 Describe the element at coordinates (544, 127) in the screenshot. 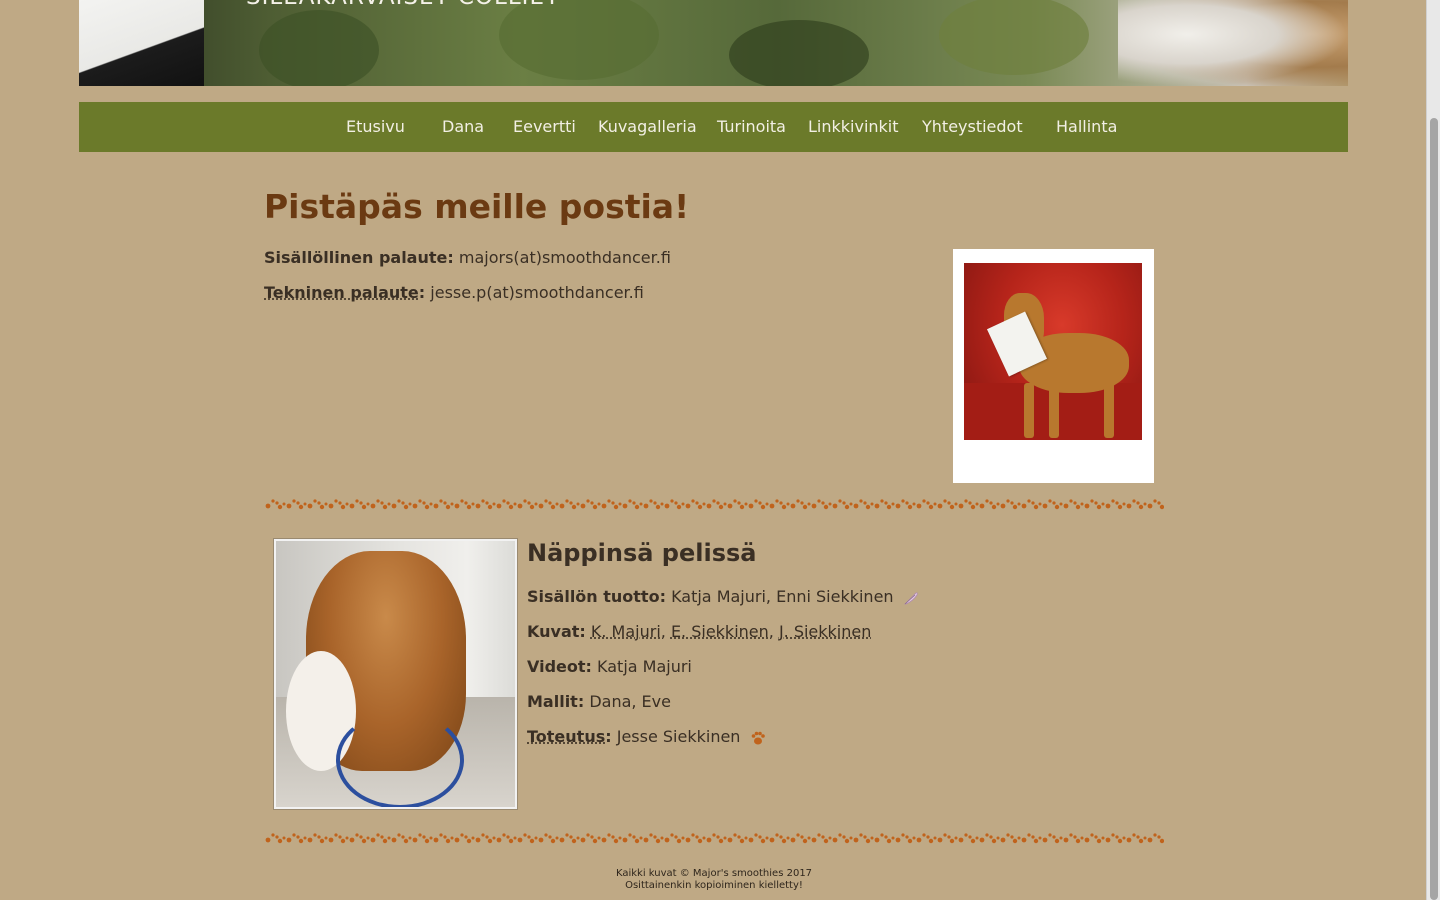

I see `nav-item-eevertti: Eevertti` at that location.